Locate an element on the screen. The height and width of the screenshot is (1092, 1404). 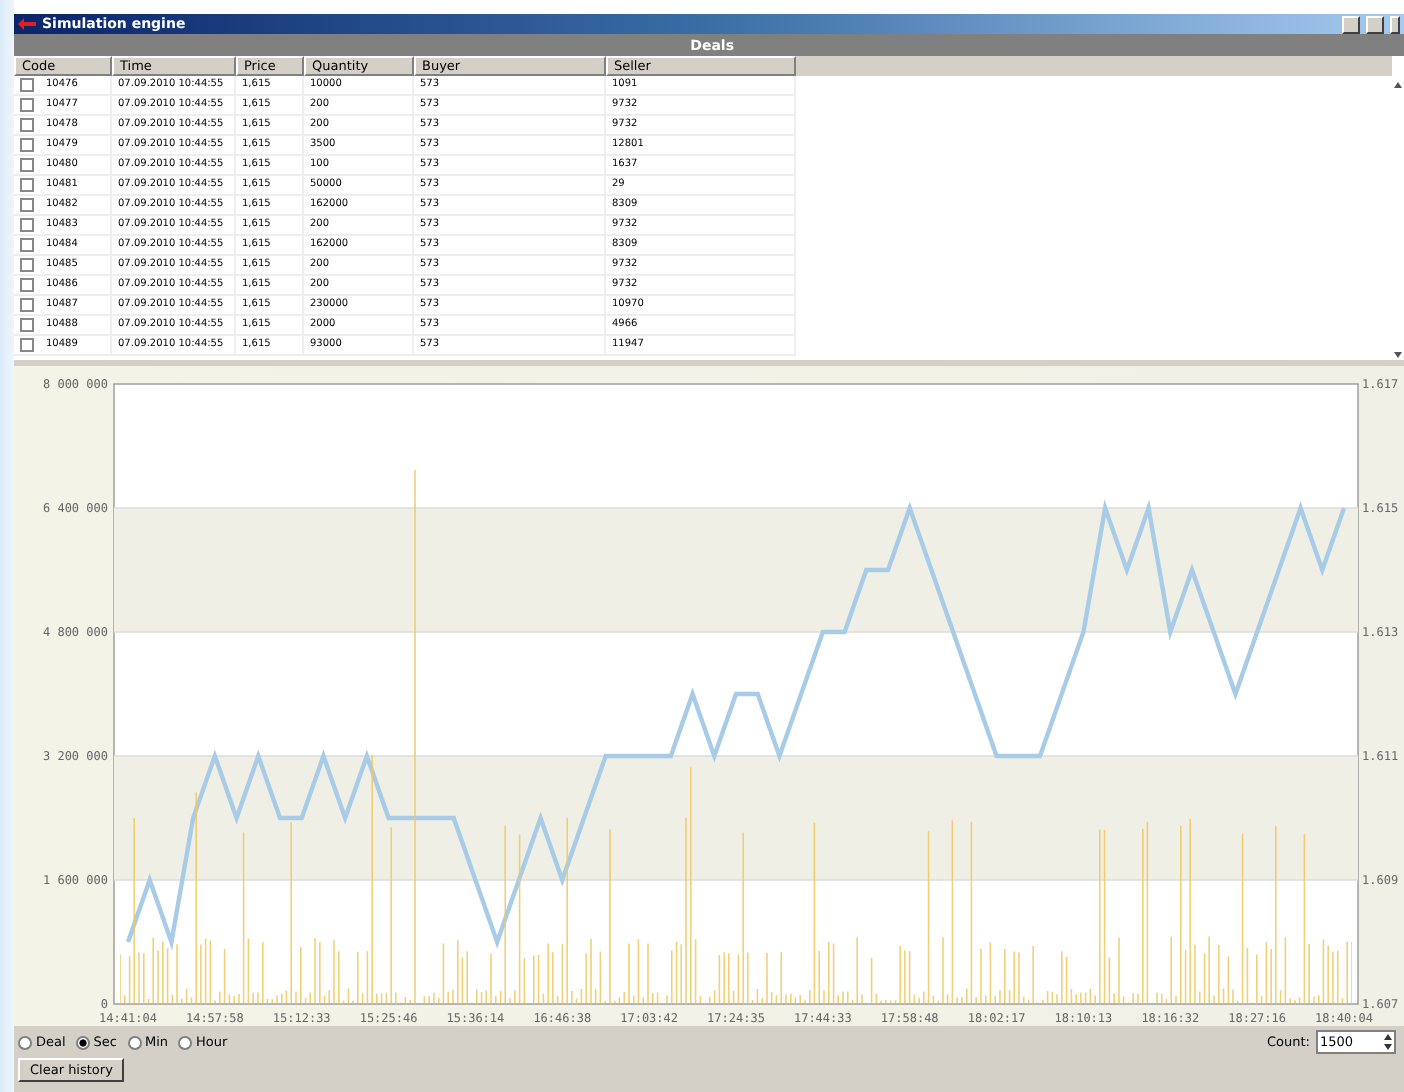
spin-arrows-icon is located at coordinates (1388, 1042).